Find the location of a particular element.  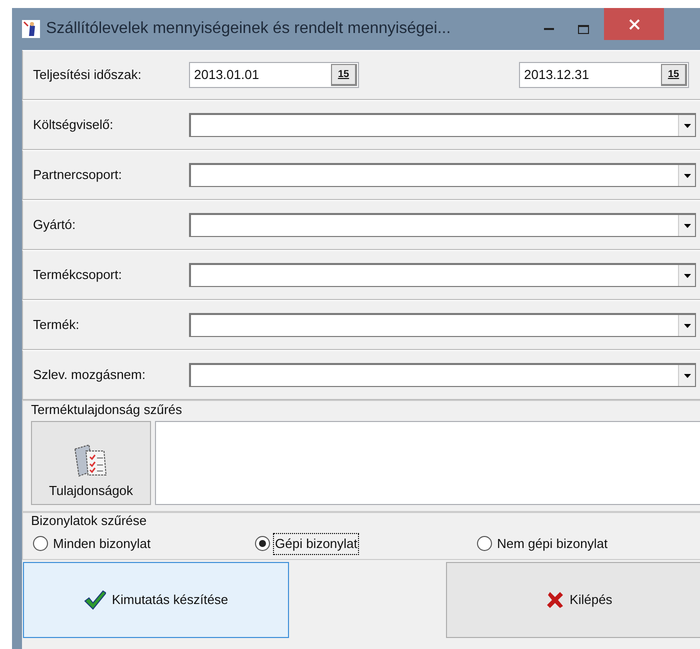

group-title: Terméktulajdonság szűrés is located at coordinates (107, 410).